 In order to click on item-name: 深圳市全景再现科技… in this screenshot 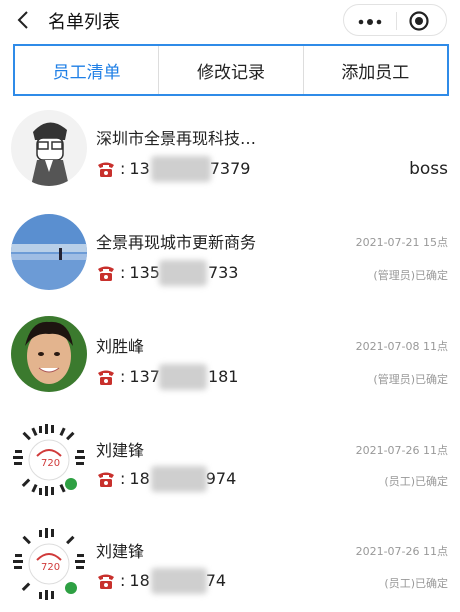, I will do `click(176, 138)`.